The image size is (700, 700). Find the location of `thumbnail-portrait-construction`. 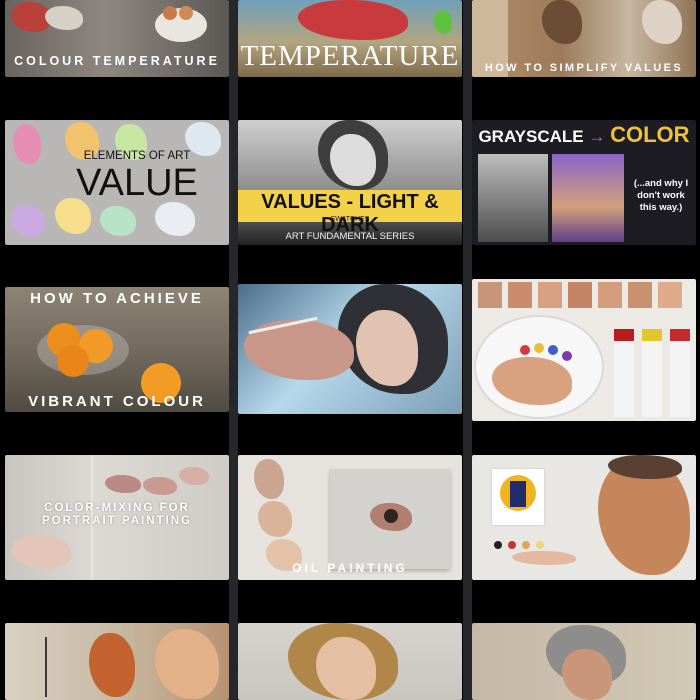

thumbnail-portrait-construction is located at coordinates (117, 661).